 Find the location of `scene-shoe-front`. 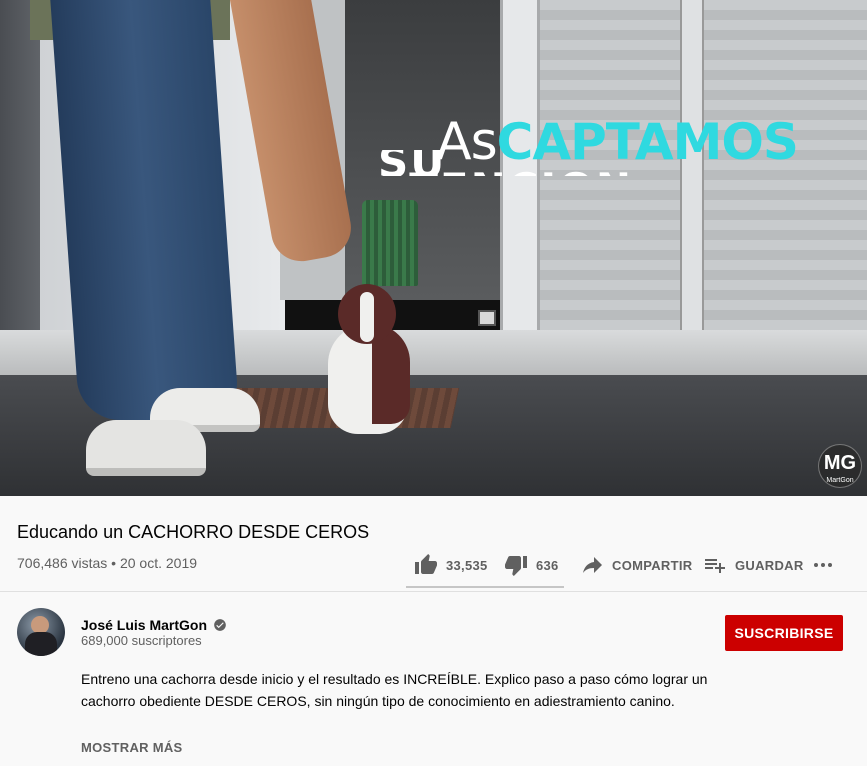

scene-shoe-front is located at coordinates (146, 448).